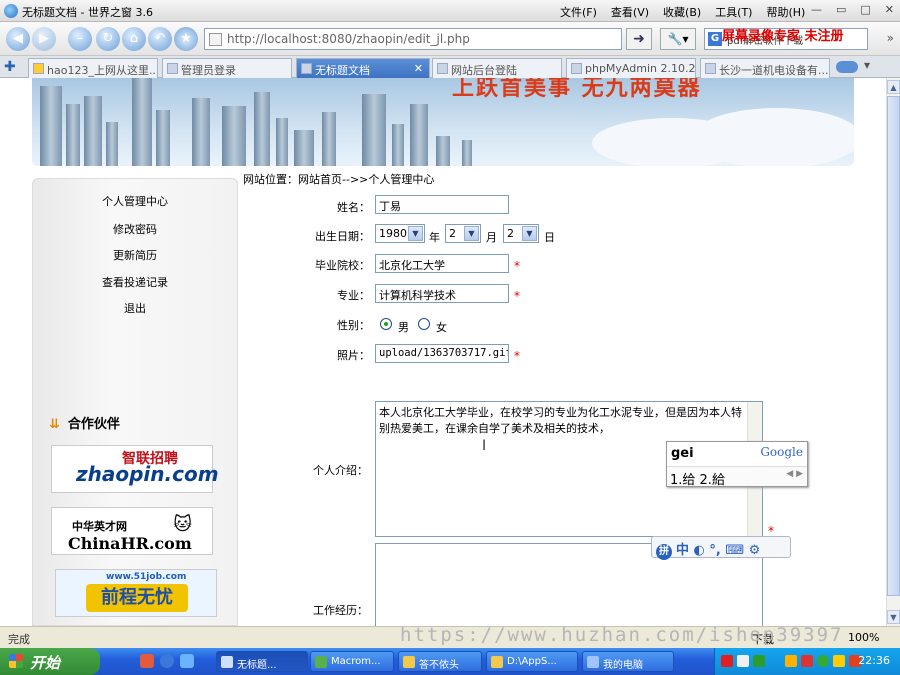  What do you see at coordinates (867, 65) in the screenshot?
I see `tab-list-icon: ▾` at bounding box center [867, 65].